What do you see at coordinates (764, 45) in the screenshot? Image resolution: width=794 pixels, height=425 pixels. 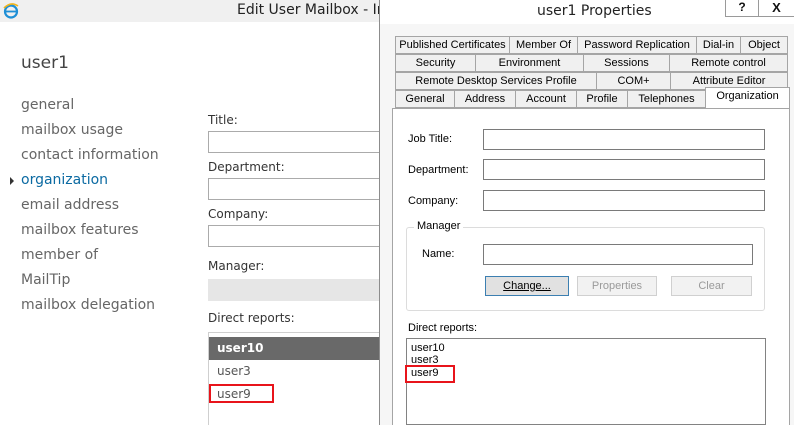 I see `tab-object: Object` at bounding box center [764, 45].